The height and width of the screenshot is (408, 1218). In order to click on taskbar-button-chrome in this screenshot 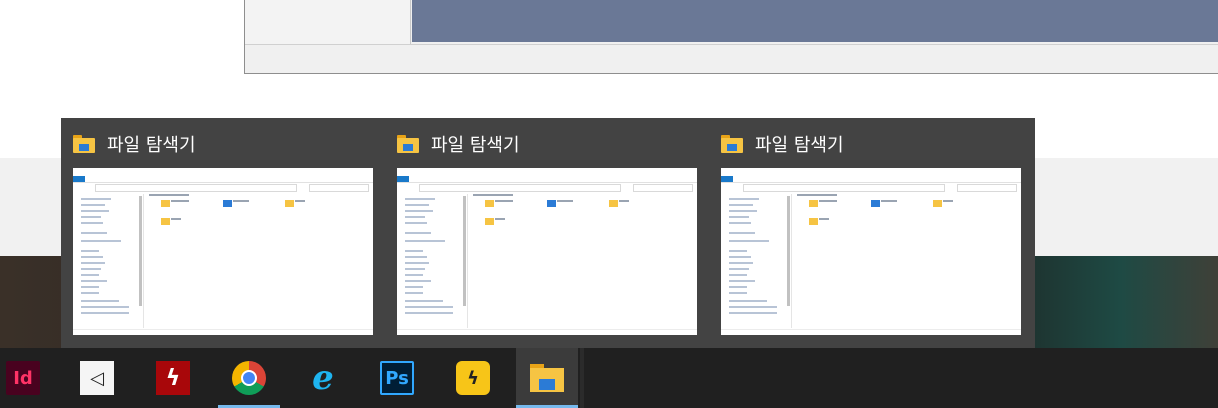, I will do `click(249, 378)`.